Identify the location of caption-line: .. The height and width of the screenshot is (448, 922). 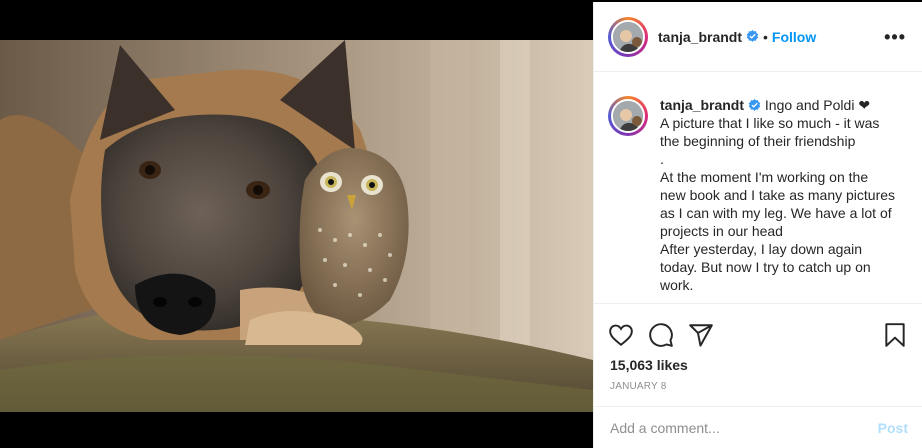
(662, 159).